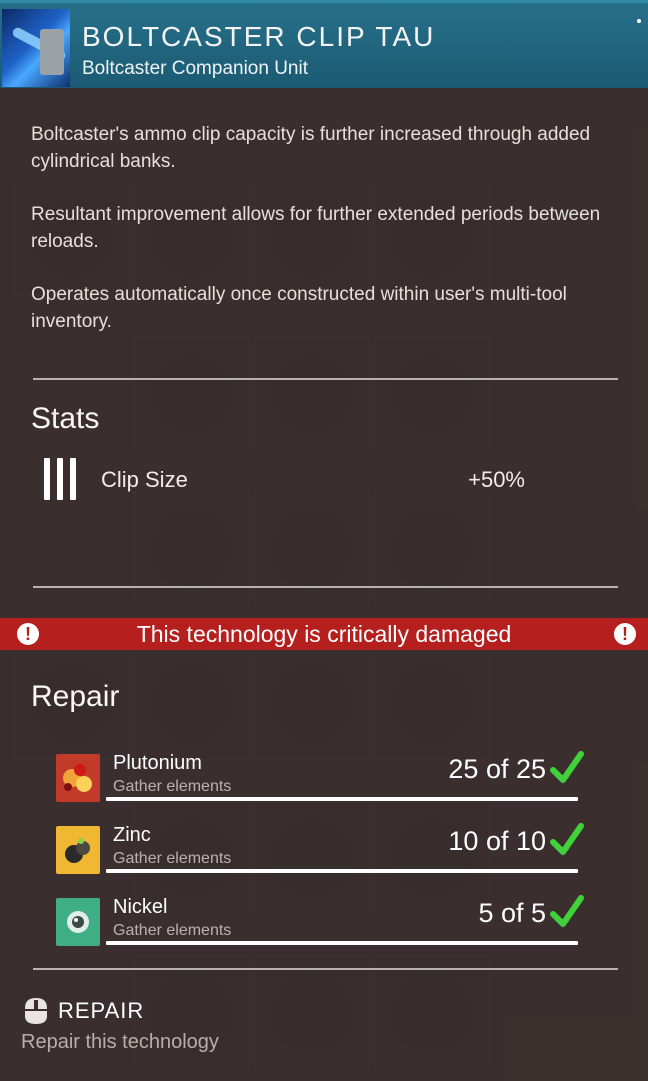 Image resolution: width=648 pixels, height=1081 pixels. Describe the element at coordinates (497, 769) in the screenshot. I see `resource-count: 25 of 25` at that location.